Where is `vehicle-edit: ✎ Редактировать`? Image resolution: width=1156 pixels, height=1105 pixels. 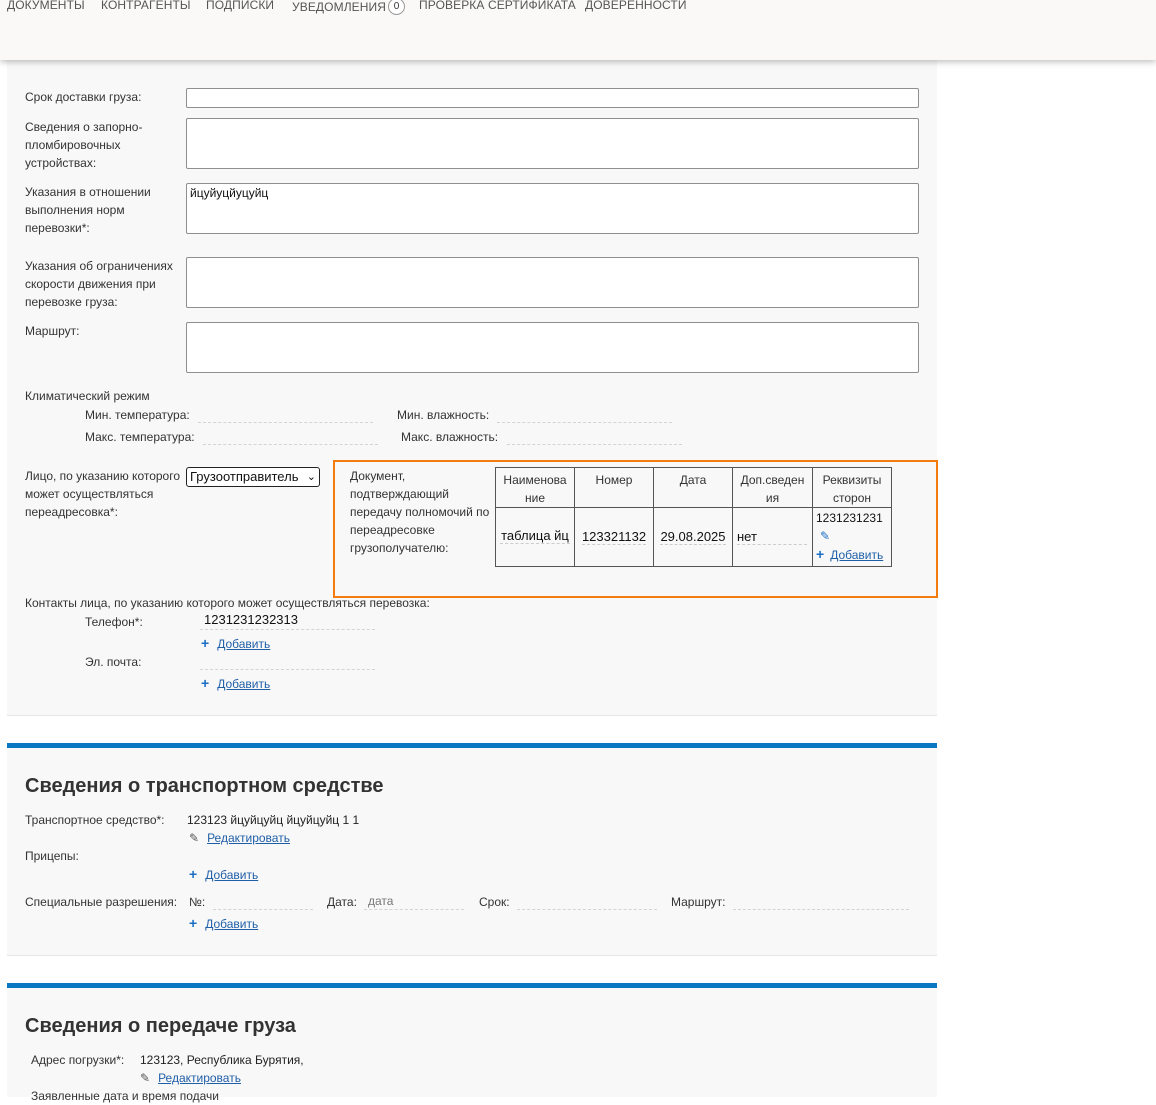 vehicle-edit: ✎ Редактировать is located at coordinates (239, 838).